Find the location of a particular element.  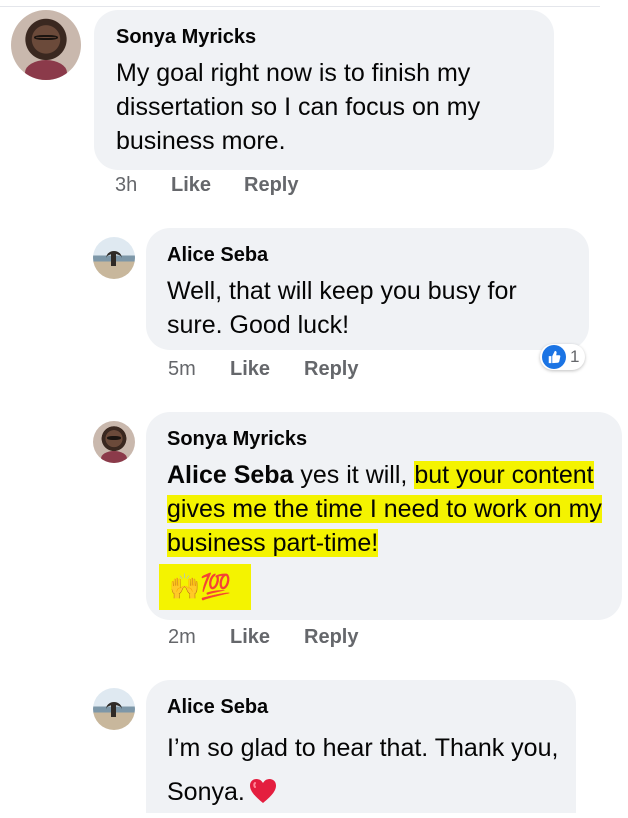

avatar is located at coordinates (114, 709).